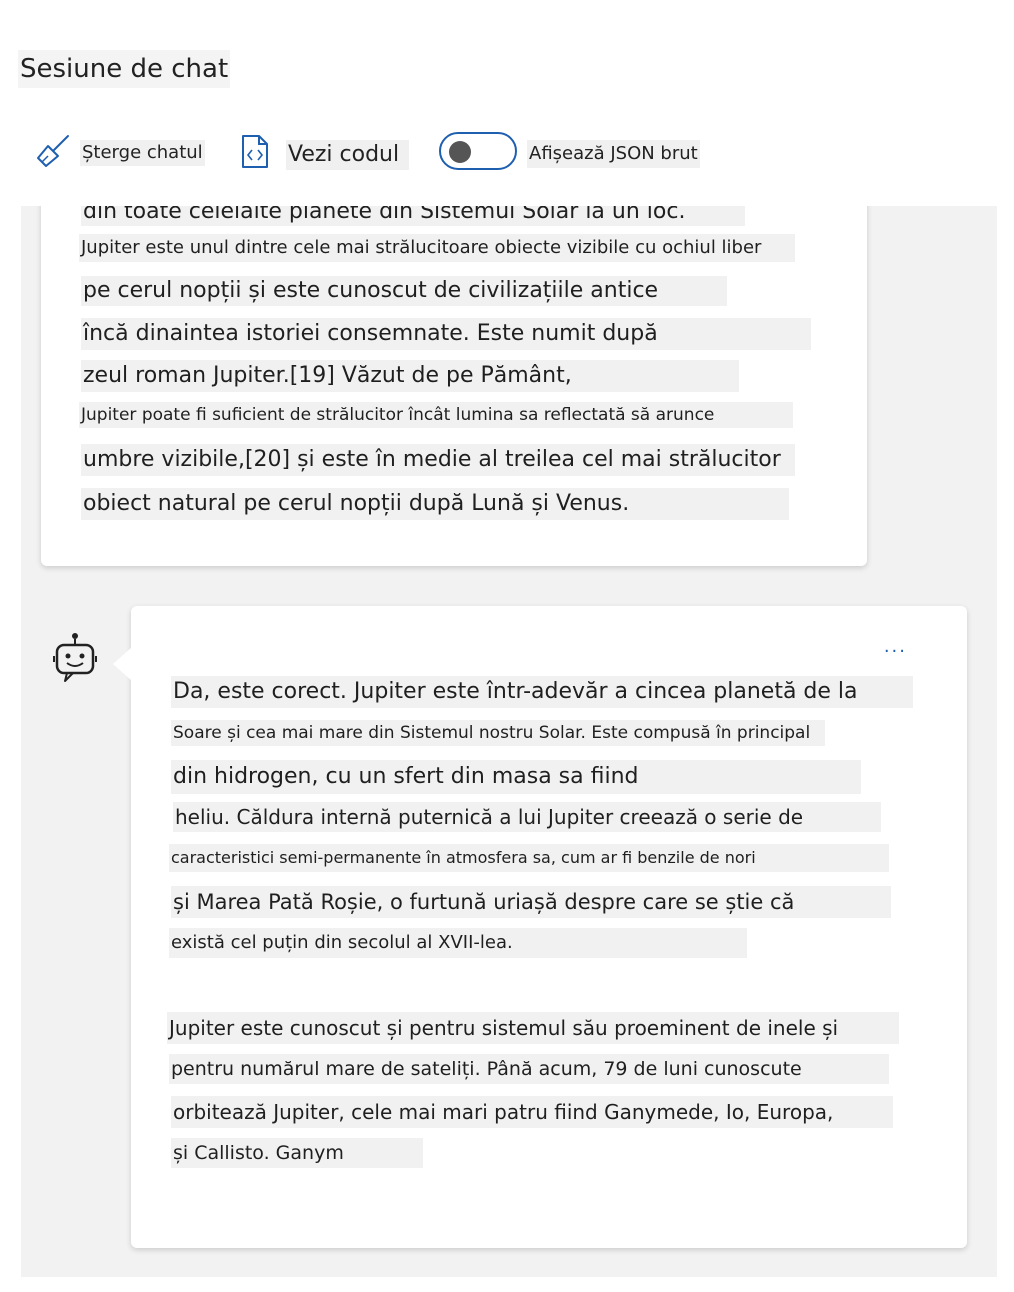 The width and height of the screenshot is (1014, 1292). Describe the element at coordinates (348, 155) in the screenshot. I see `view-code-button: Vezi codul` at that location.